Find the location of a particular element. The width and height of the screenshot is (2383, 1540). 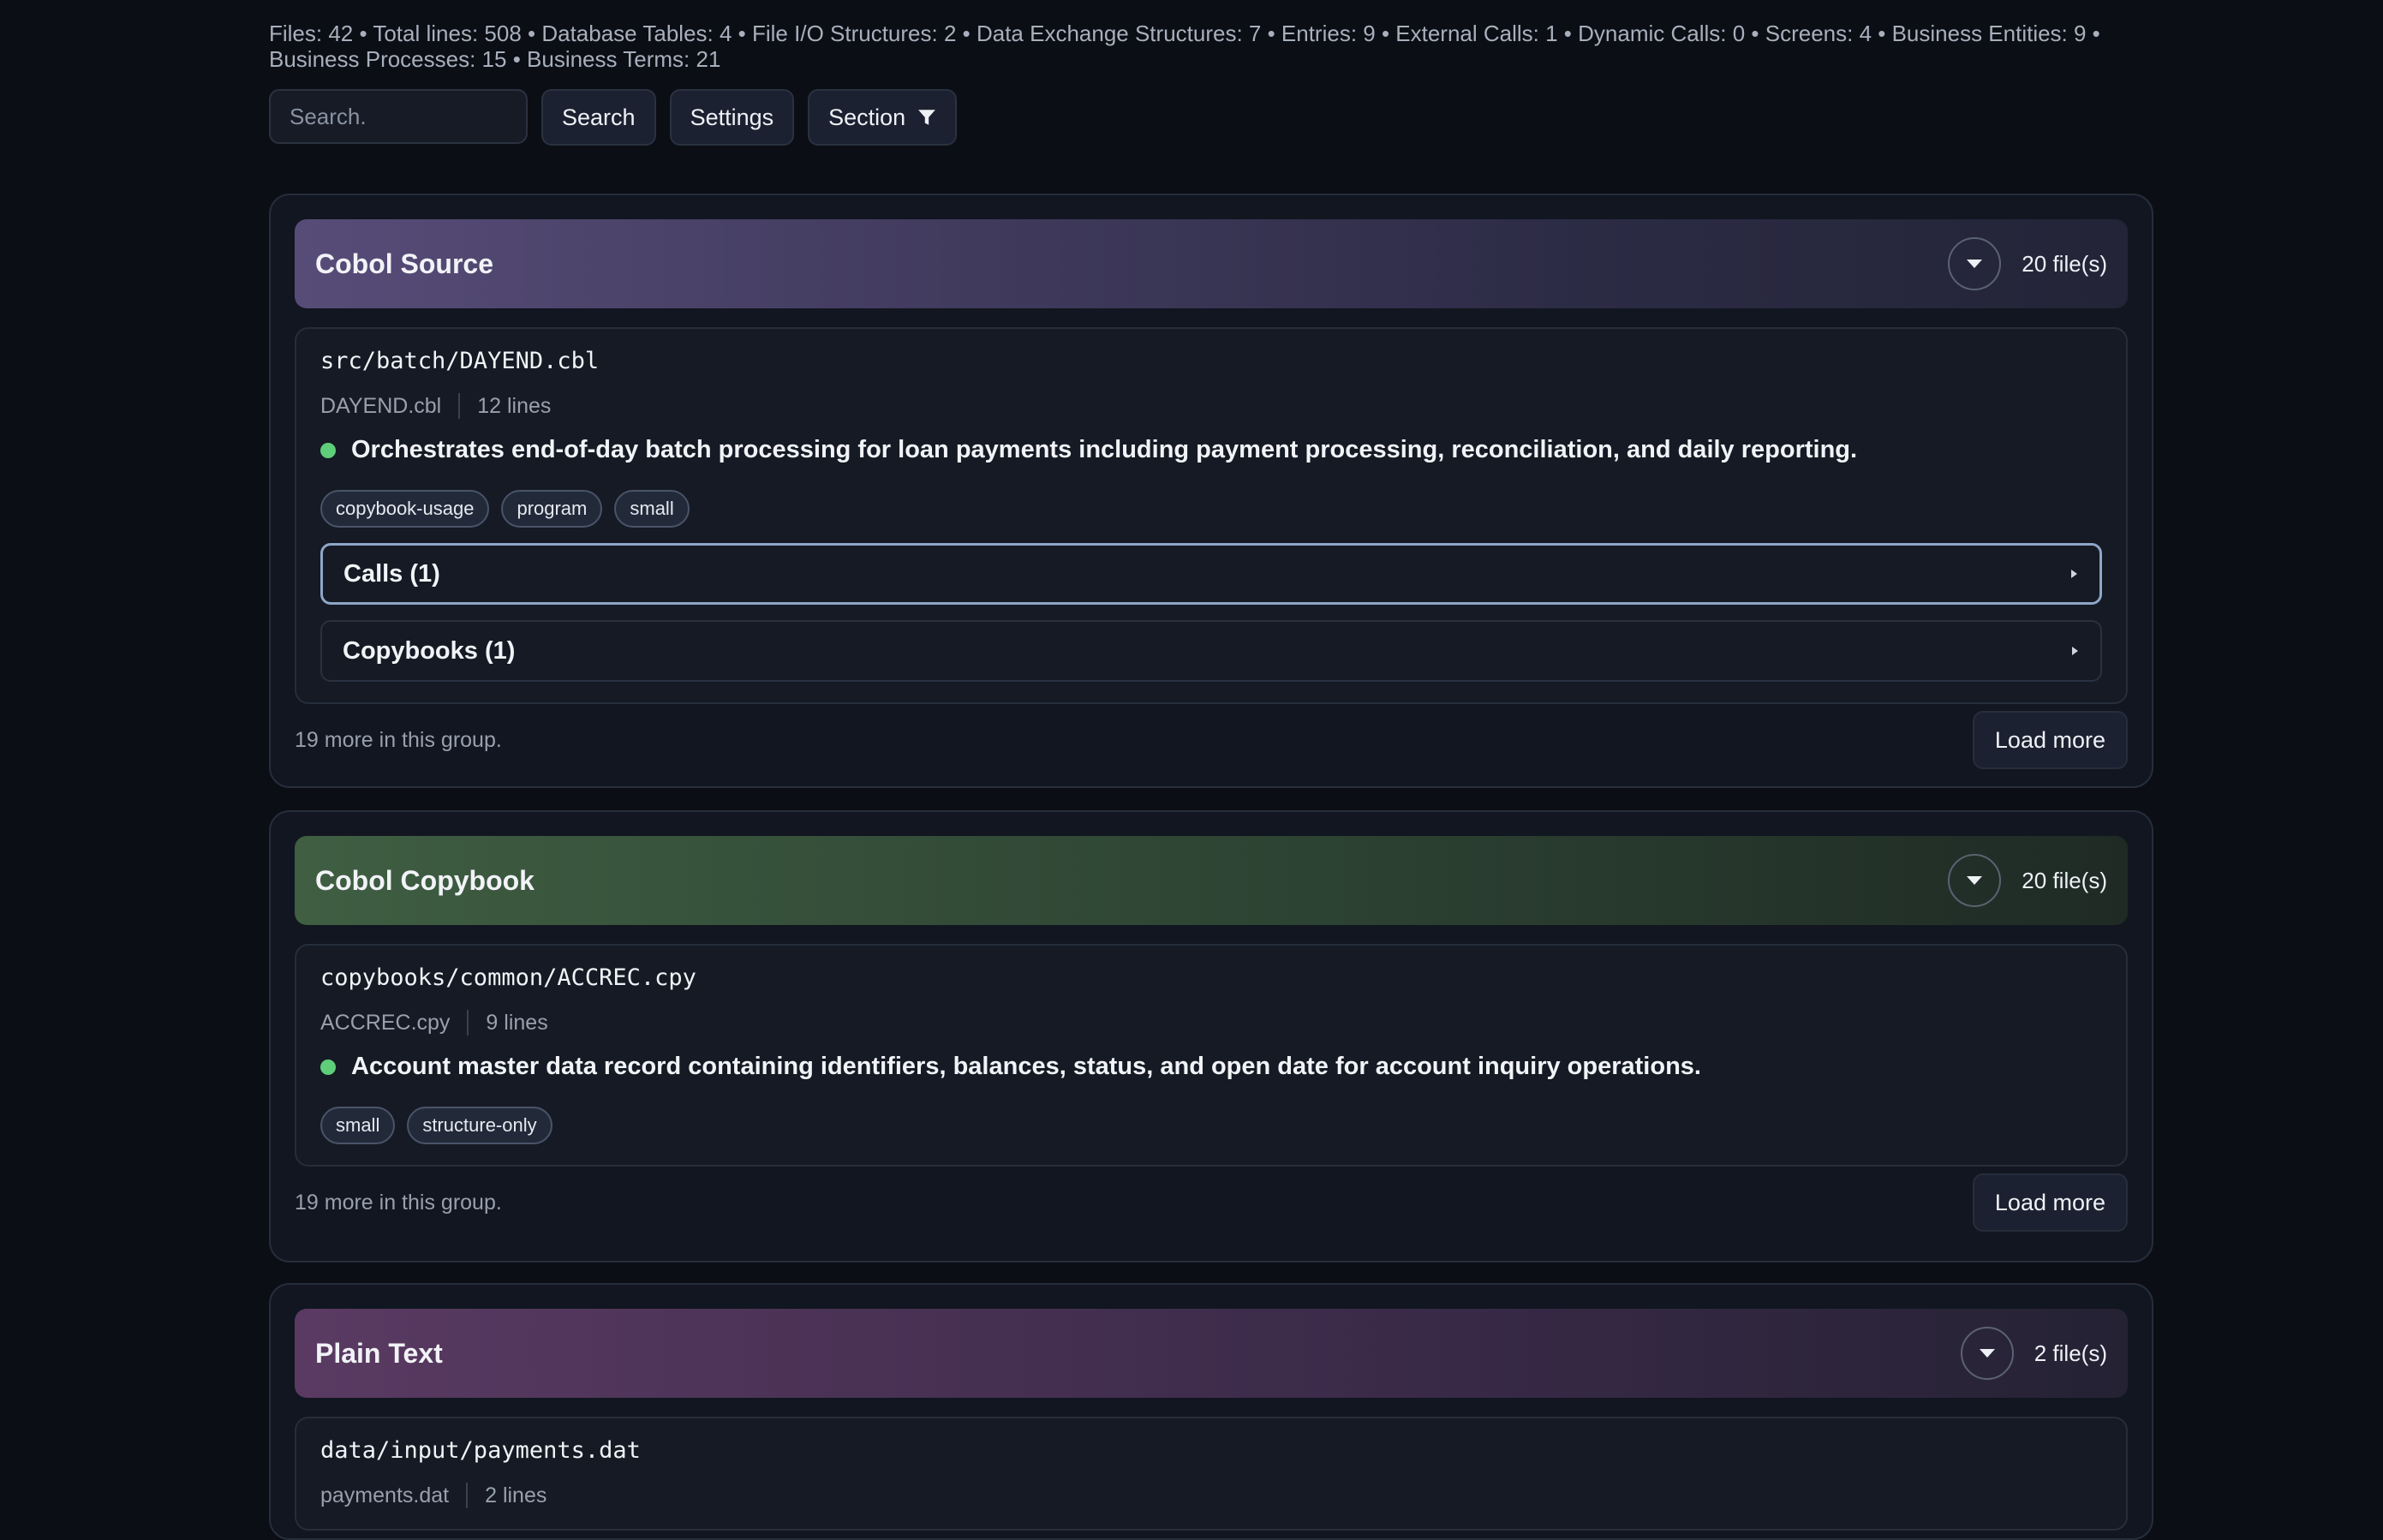

file-meta: DAYEND.cbl 12 lines is located at coordinates (1211, 406).